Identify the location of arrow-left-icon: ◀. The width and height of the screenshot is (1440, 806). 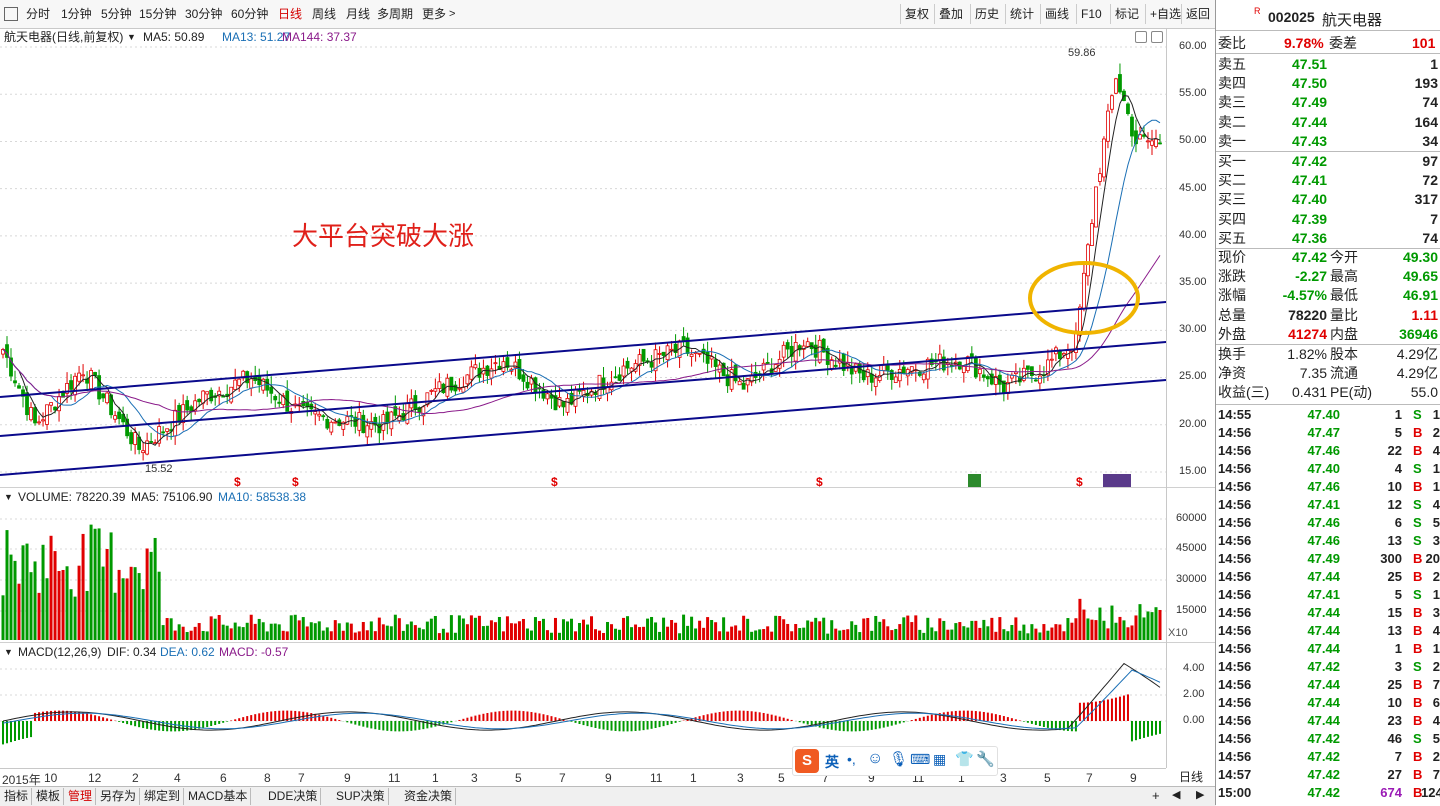
(1176, 794).